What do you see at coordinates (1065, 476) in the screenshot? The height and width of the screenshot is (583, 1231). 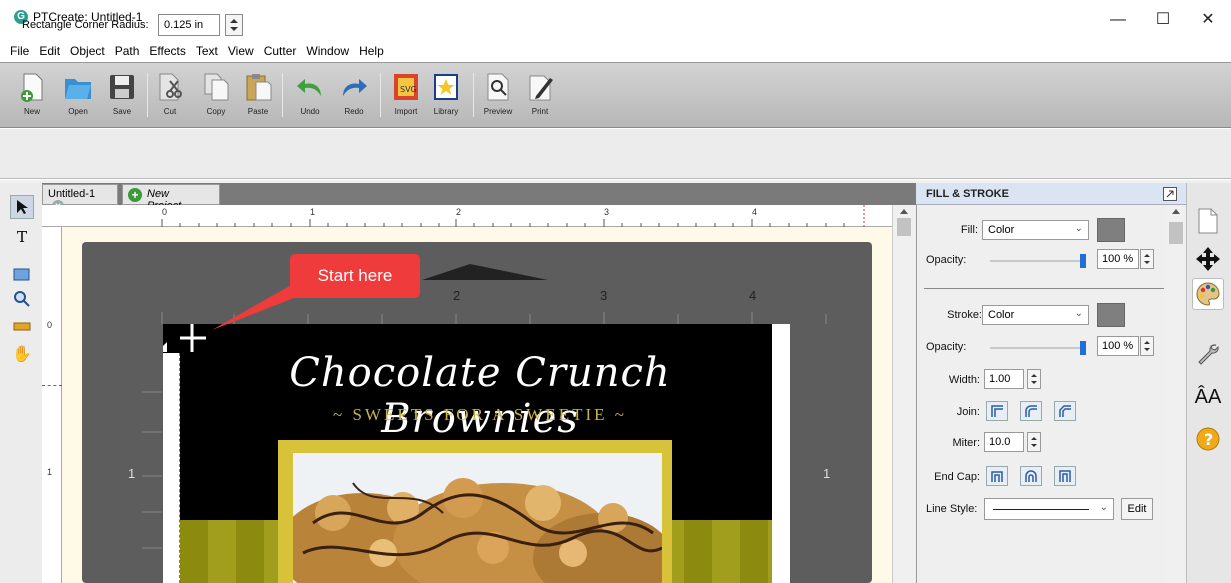 I see `cap-square-icon` at bounding box center [1065, 476].